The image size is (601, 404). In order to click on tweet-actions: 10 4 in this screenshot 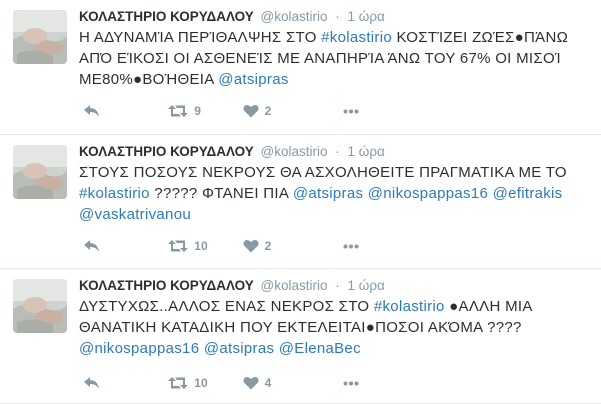, I will do `click(219, 383)`.